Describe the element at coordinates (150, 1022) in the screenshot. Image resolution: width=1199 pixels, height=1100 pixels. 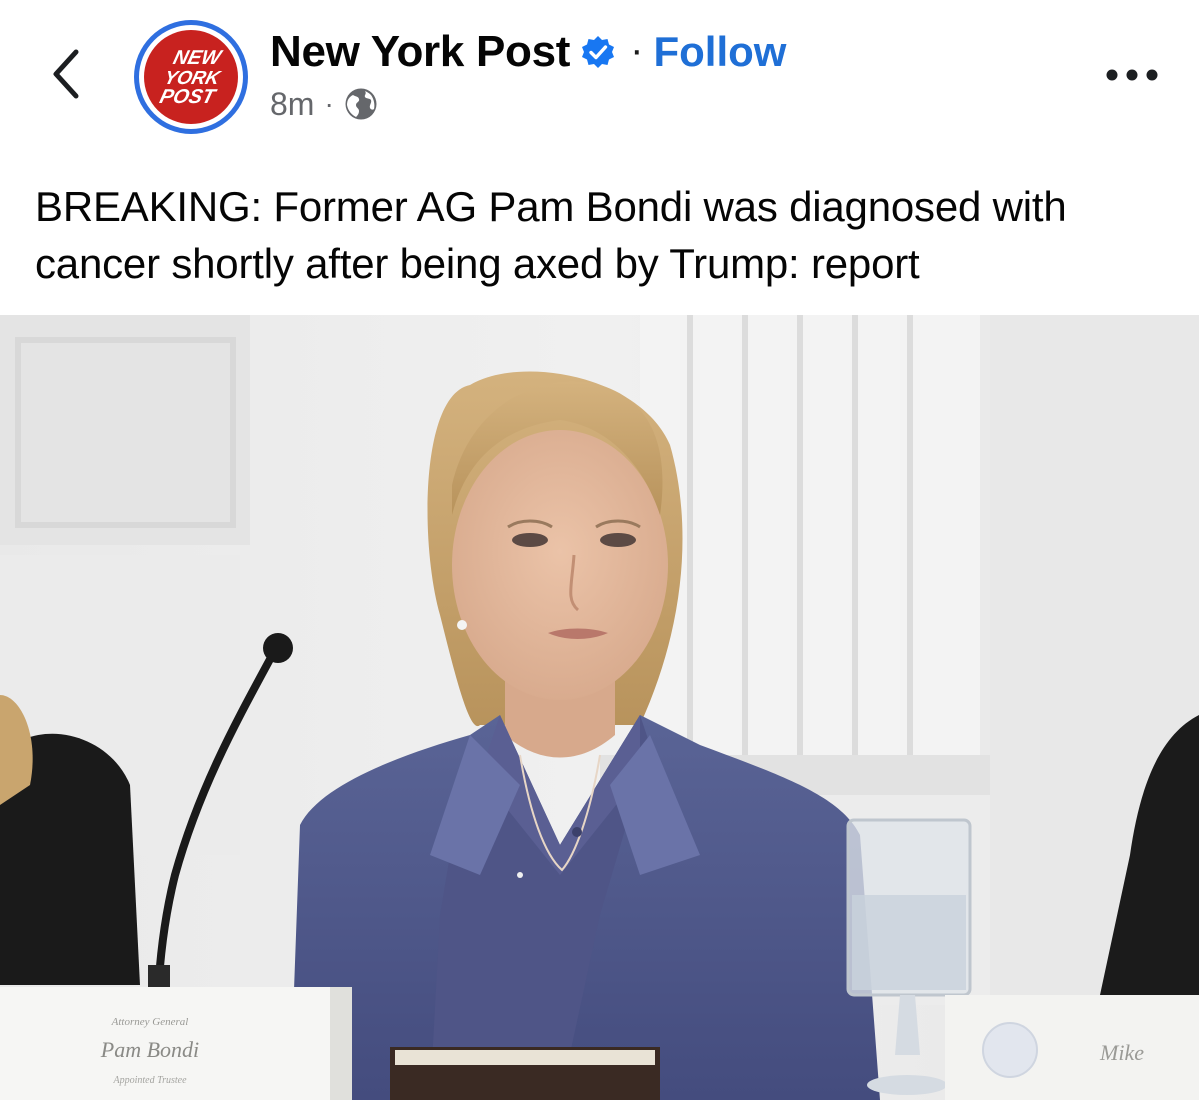
I see `placard-title: Attorney General` at that location.